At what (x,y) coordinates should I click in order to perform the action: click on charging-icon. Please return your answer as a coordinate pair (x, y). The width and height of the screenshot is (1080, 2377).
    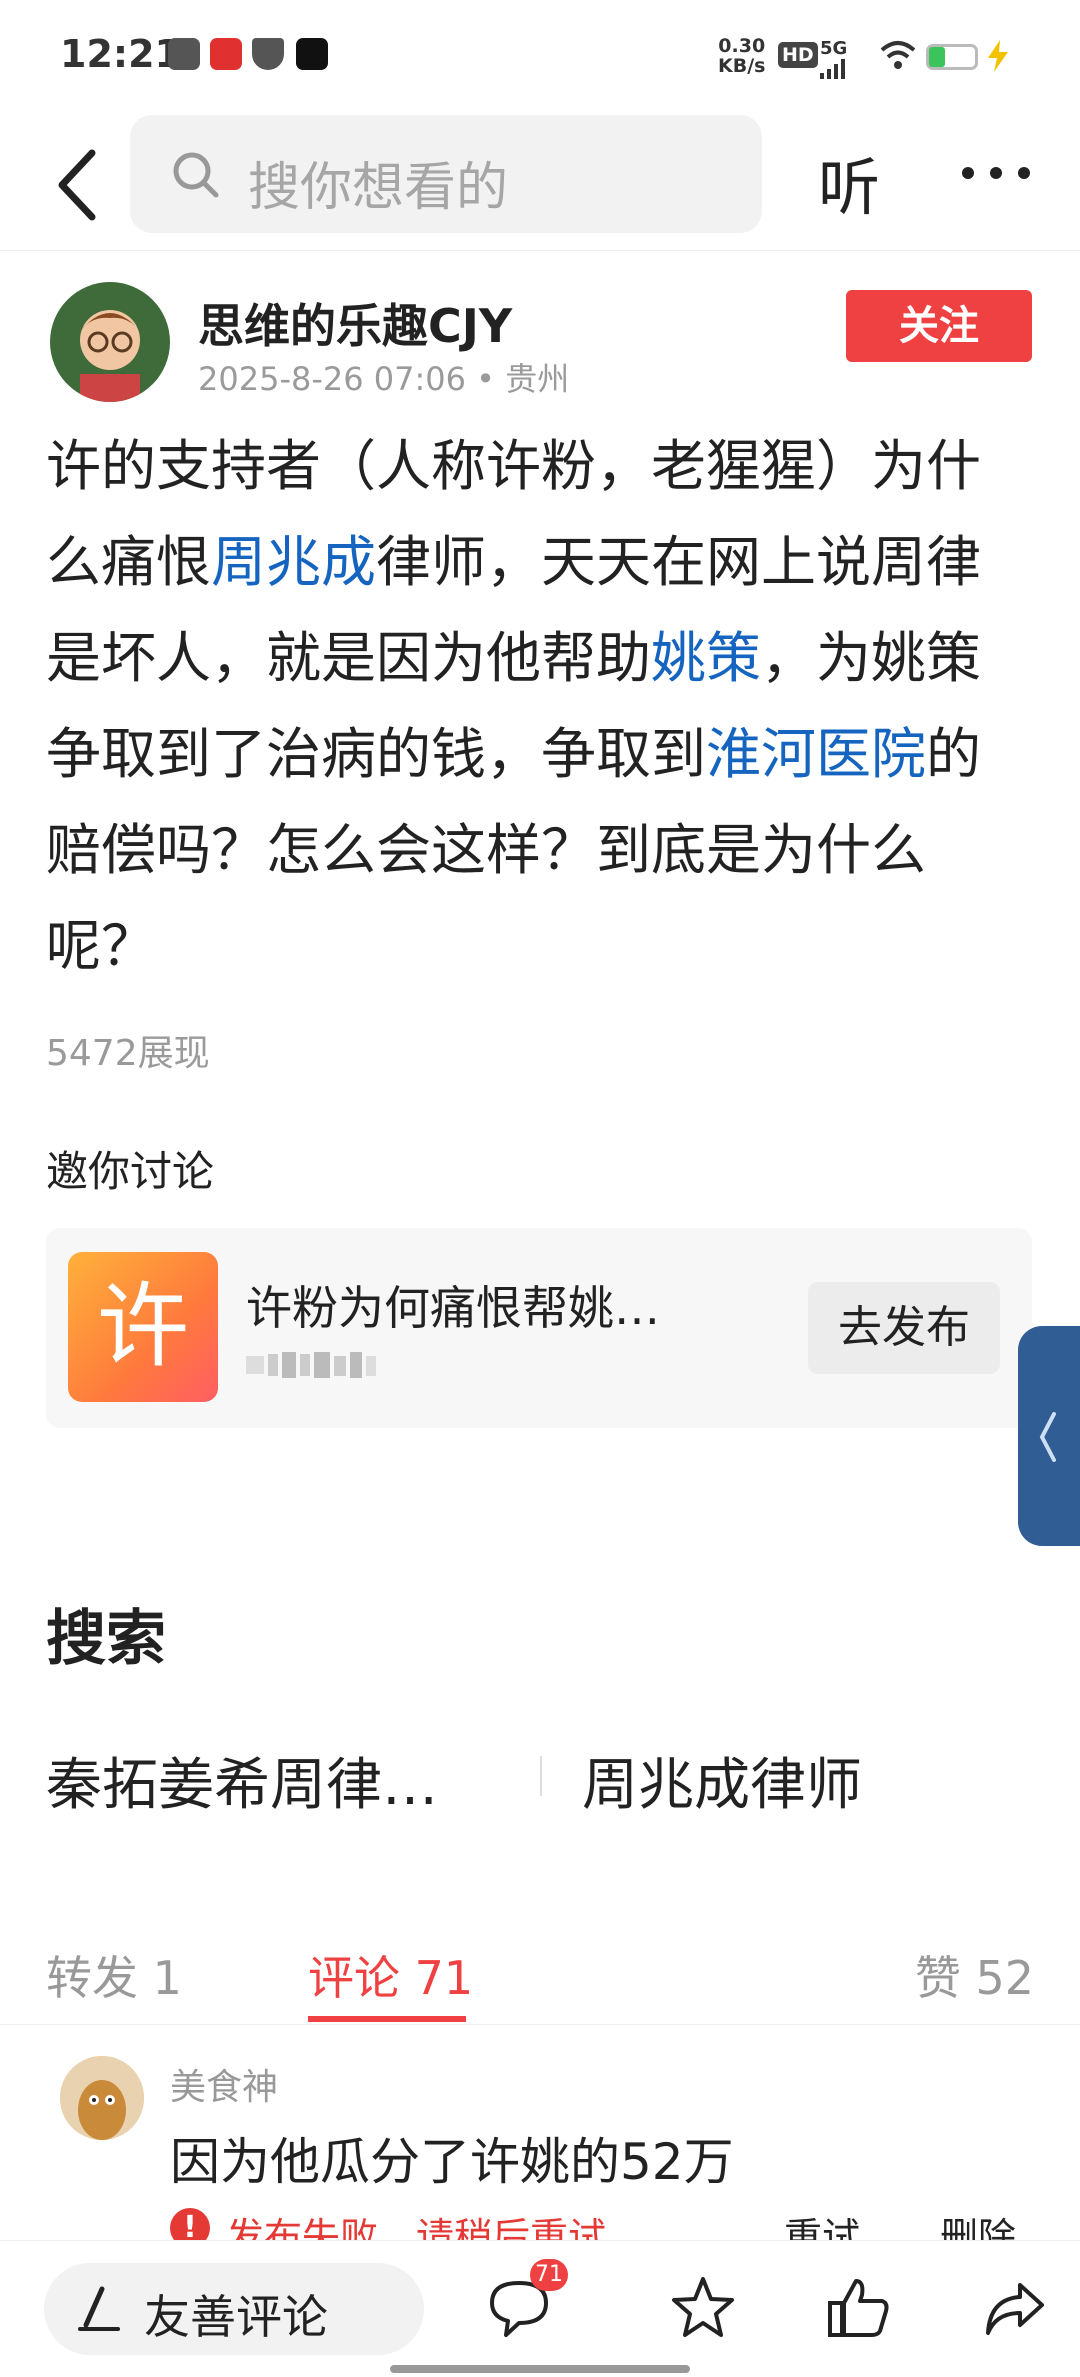
    Looking at the image, I should click on (998, 56).